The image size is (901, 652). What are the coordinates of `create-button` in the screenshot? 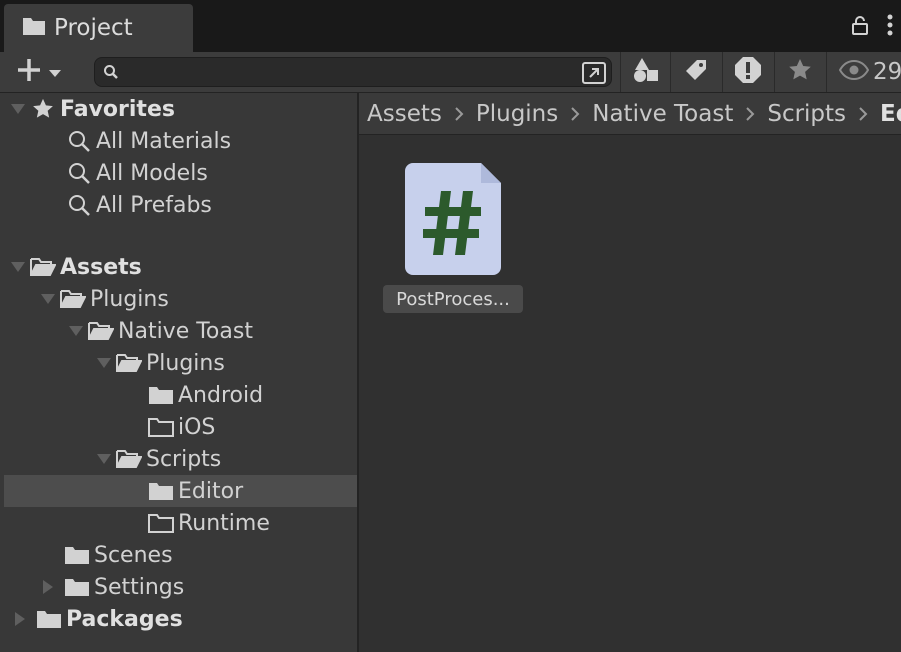 It's located at (41, 72).